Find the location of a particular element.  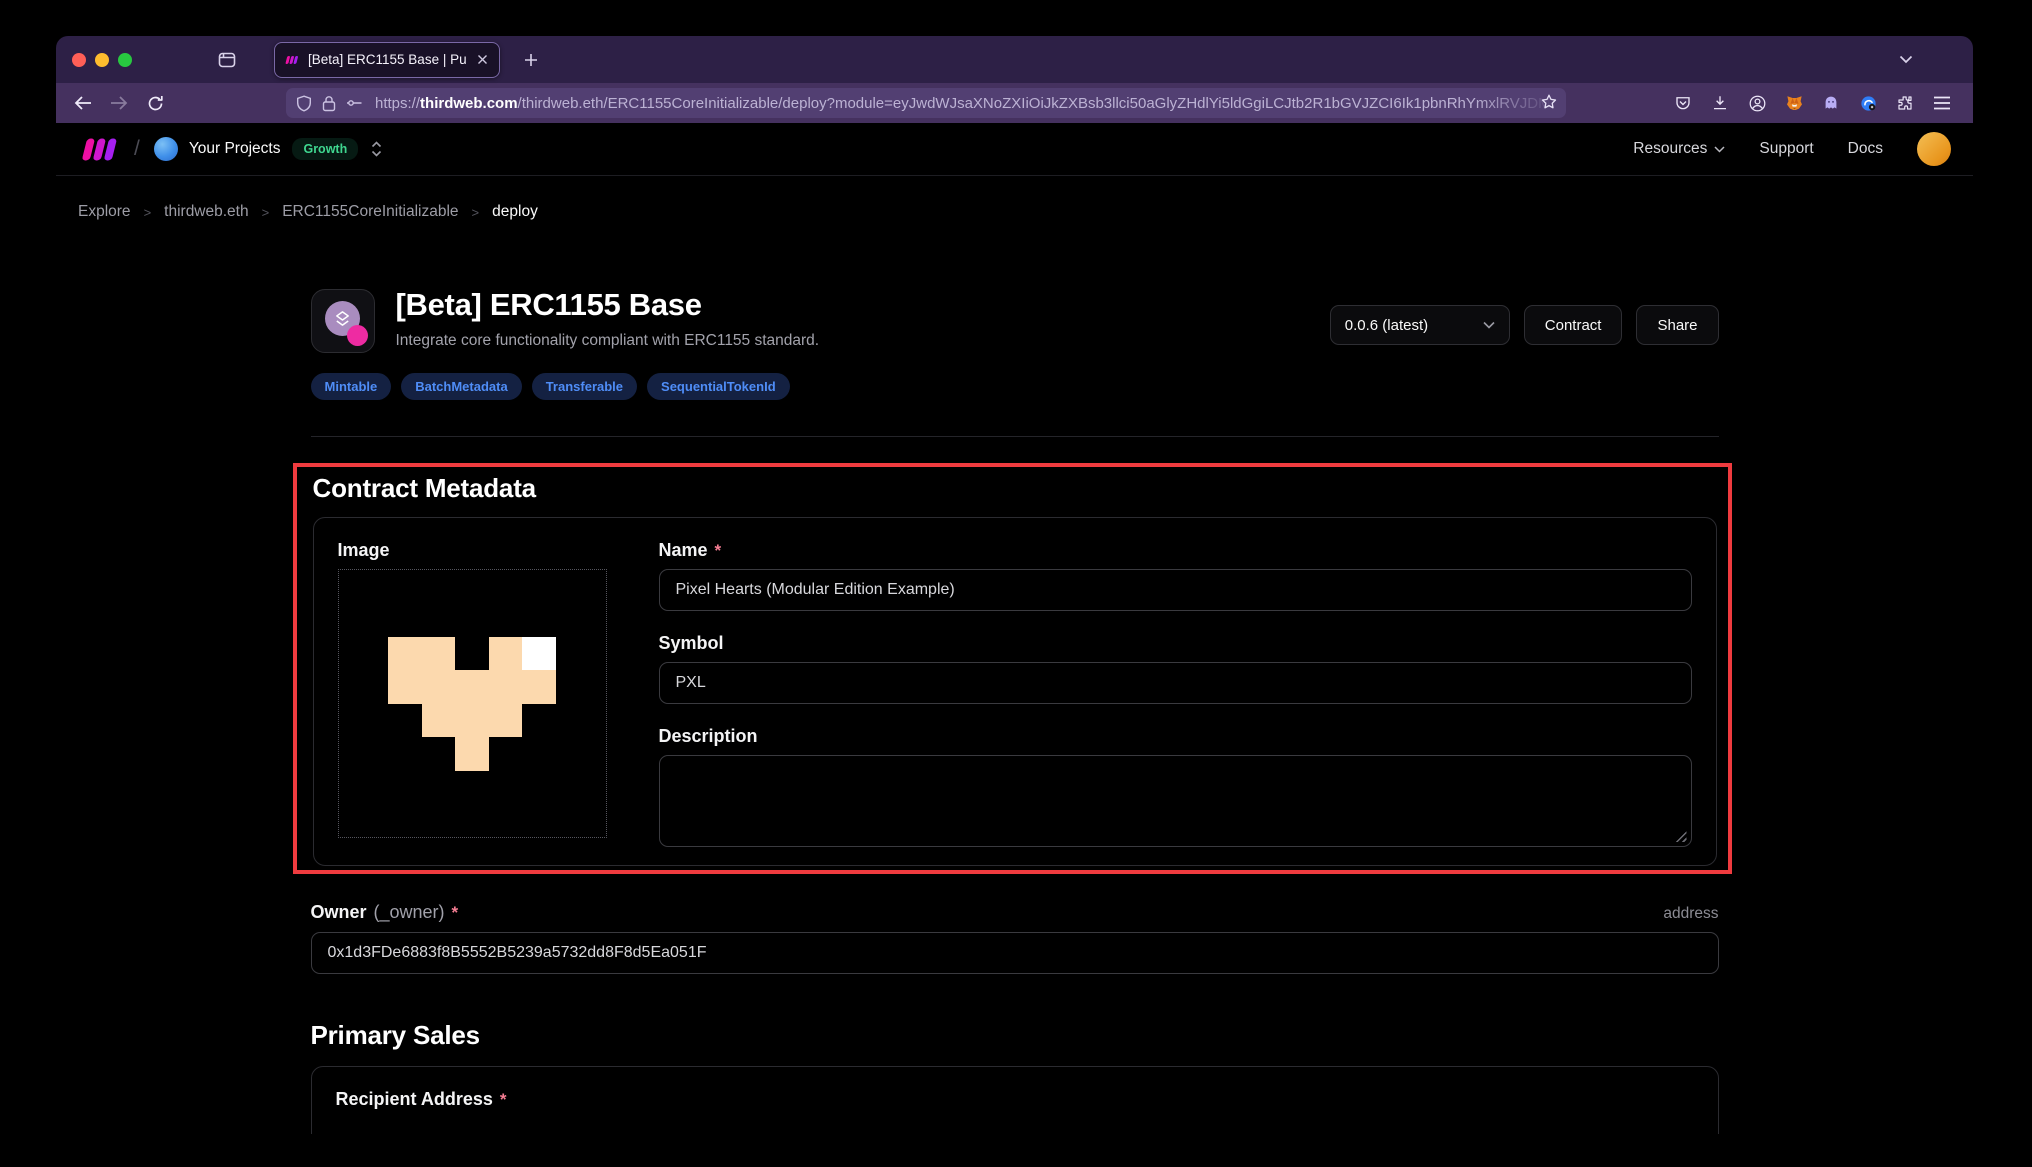

name-label: Name is located at coordinates (683, 550).